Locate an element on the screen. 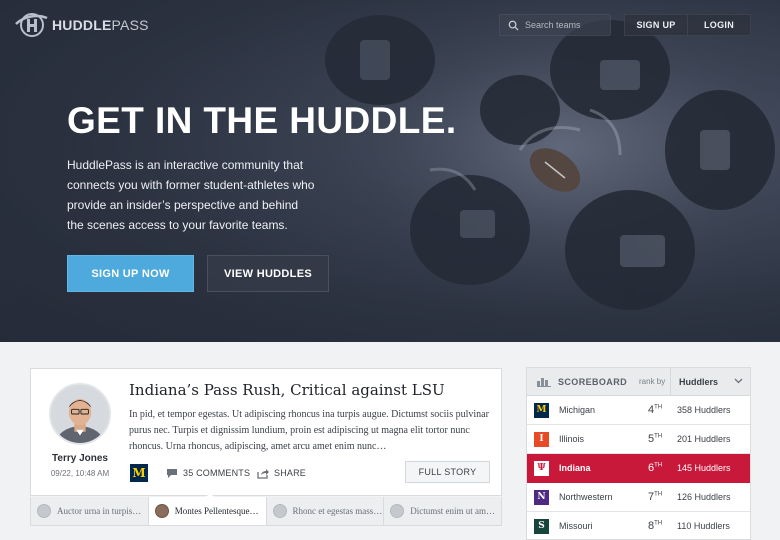  team-logo-icon: I is located at coordinates (541, 439).